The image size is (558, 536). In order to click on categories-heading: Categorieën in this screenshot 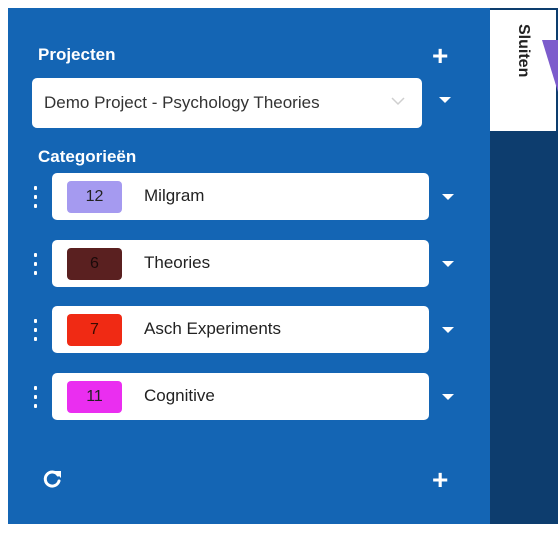, I will do `click(87, 156)`.